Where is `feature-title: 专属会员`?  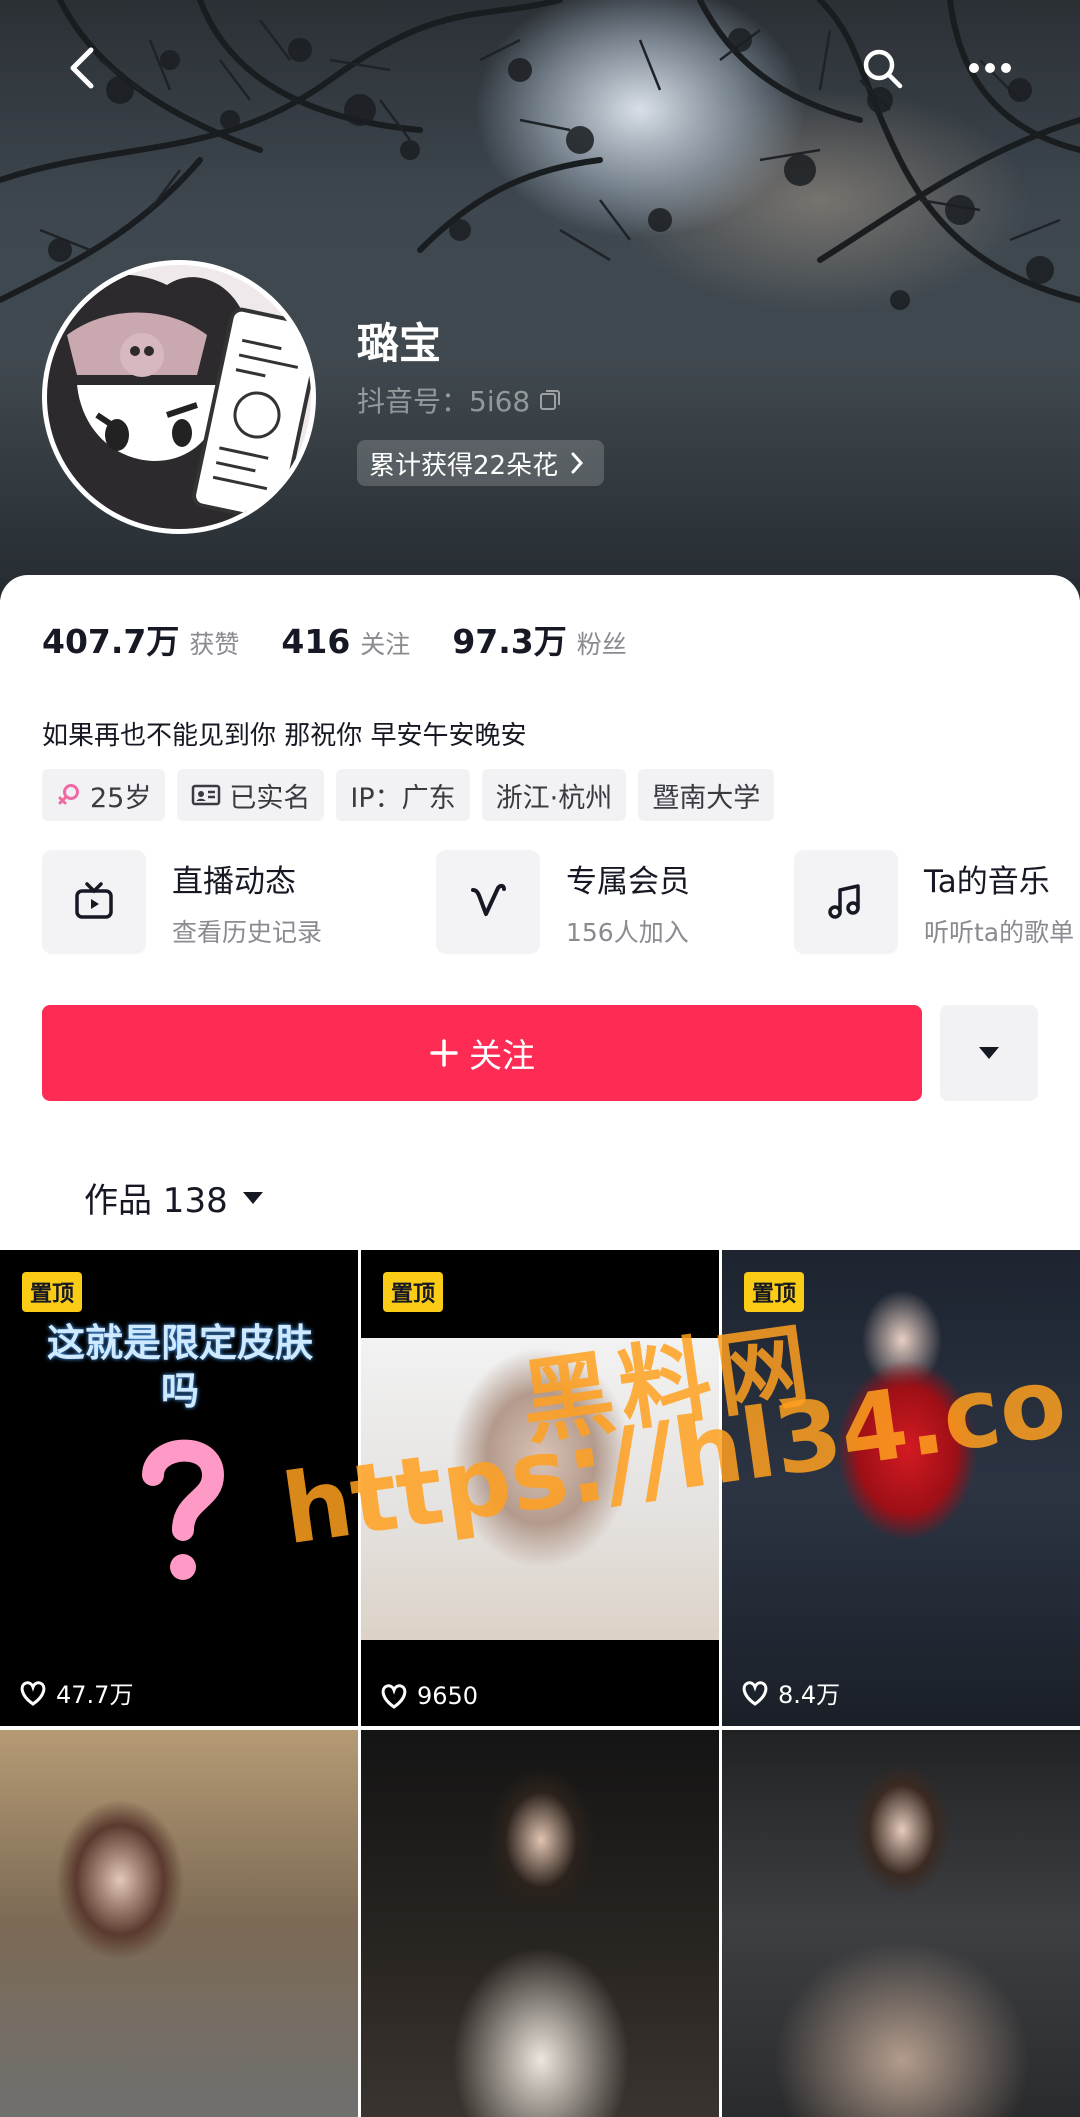 feature-title: 专属会员 is located at coordinates (628, 881).